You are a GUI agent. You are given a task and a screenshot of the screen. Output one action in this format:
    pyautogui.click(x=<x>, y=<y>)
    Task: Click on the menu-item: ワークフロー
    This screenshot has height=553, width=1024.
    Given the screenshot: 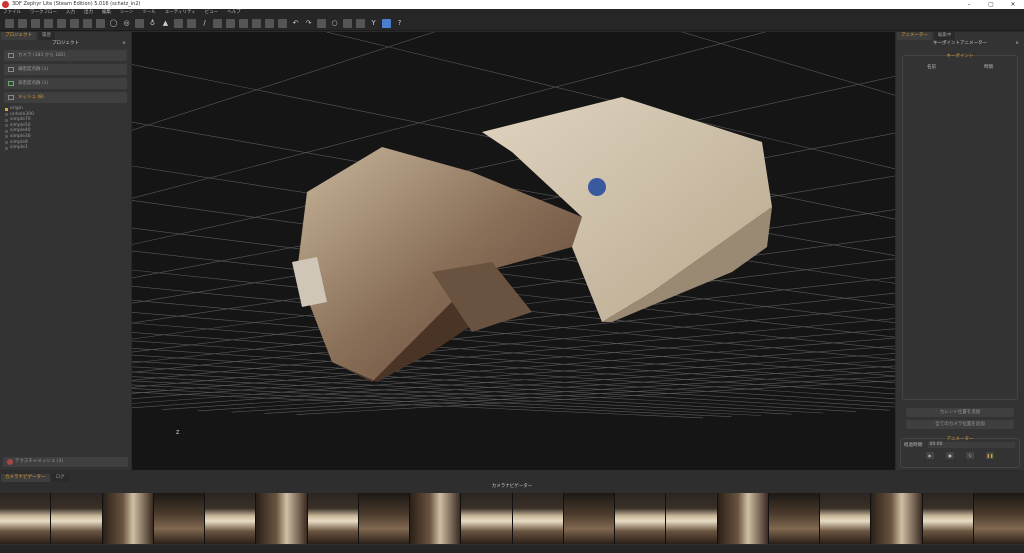 What is the action you would take?
    pyautogui.click(x=43, y=13)
    